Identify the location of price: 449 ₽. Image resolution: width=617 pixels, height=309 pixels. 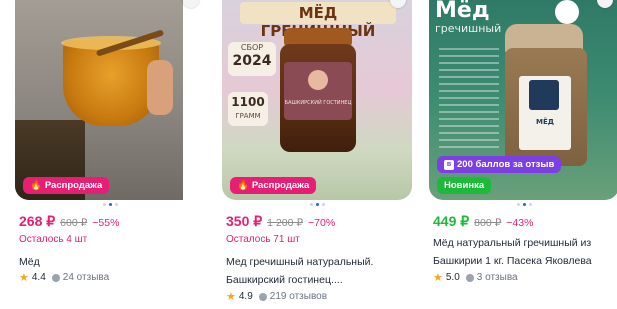
(451, 221).